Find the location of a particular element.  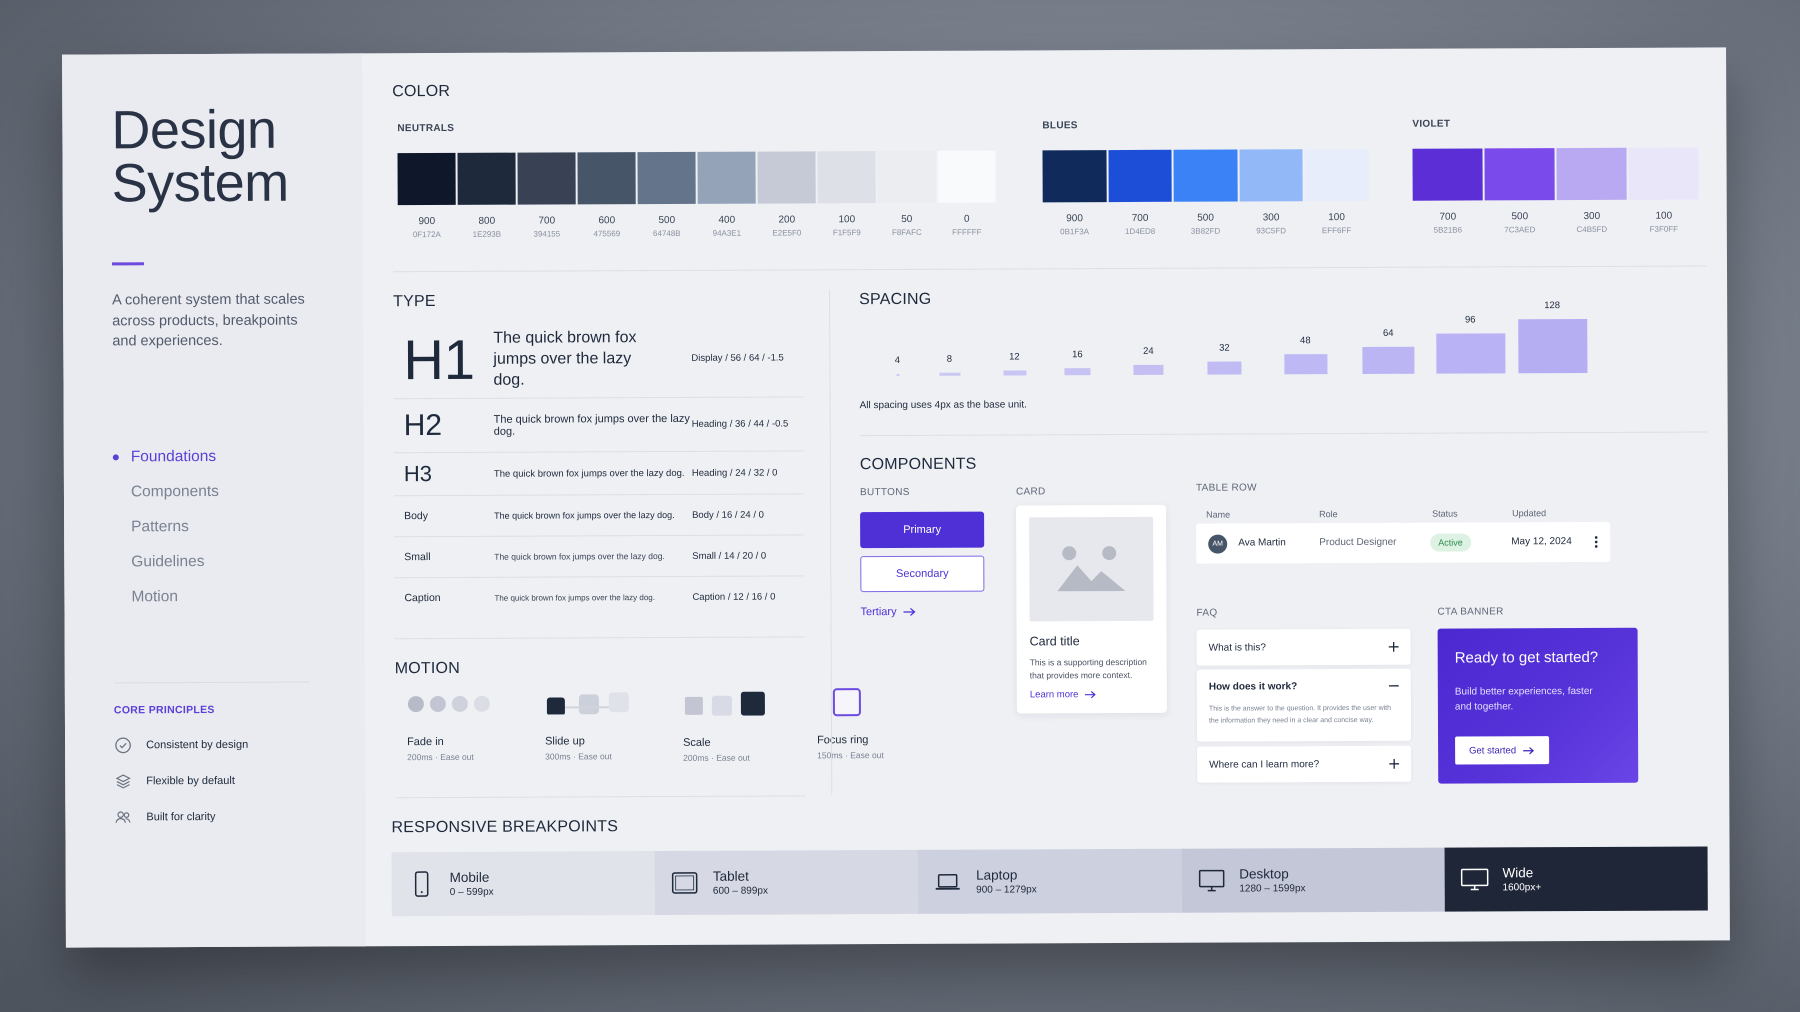

color-swatch: 700 1D4ED8 is located at coordinates (1139, 194).